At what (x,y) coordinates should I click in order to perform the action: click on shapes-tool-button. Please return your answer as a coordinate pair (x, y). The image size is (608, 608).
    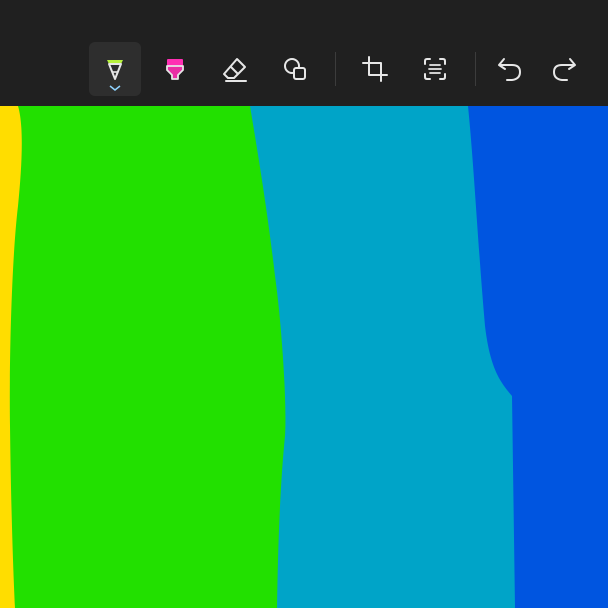
    Looking at the image, I should click on (295, 69).